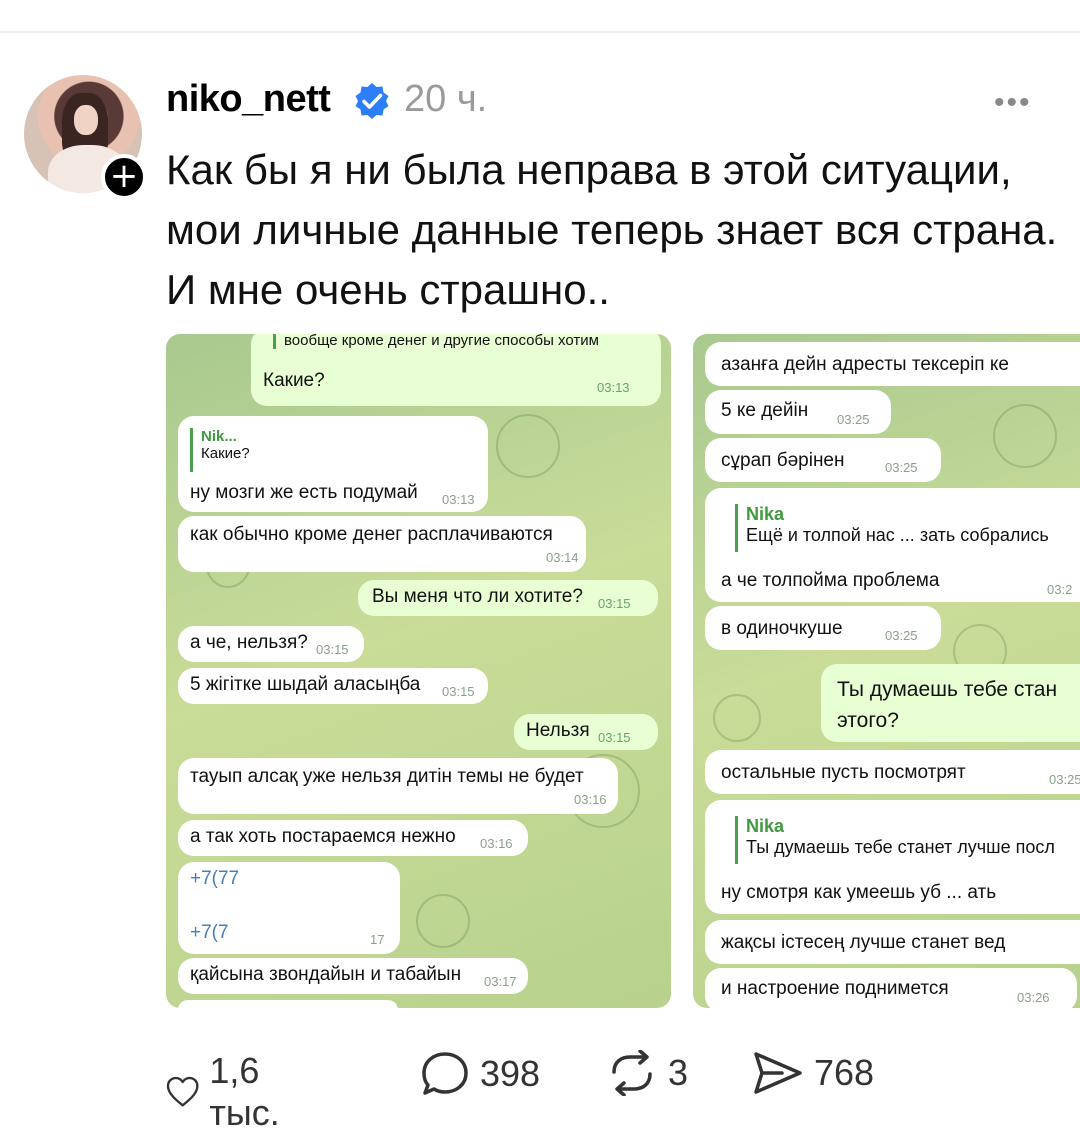 This screenshot has width=1080, height=1135. What do you see at coordinates (830, 580) in the screenshot?
I see `message-text: а че толпойма проблема` at bounding box center [830, 580].